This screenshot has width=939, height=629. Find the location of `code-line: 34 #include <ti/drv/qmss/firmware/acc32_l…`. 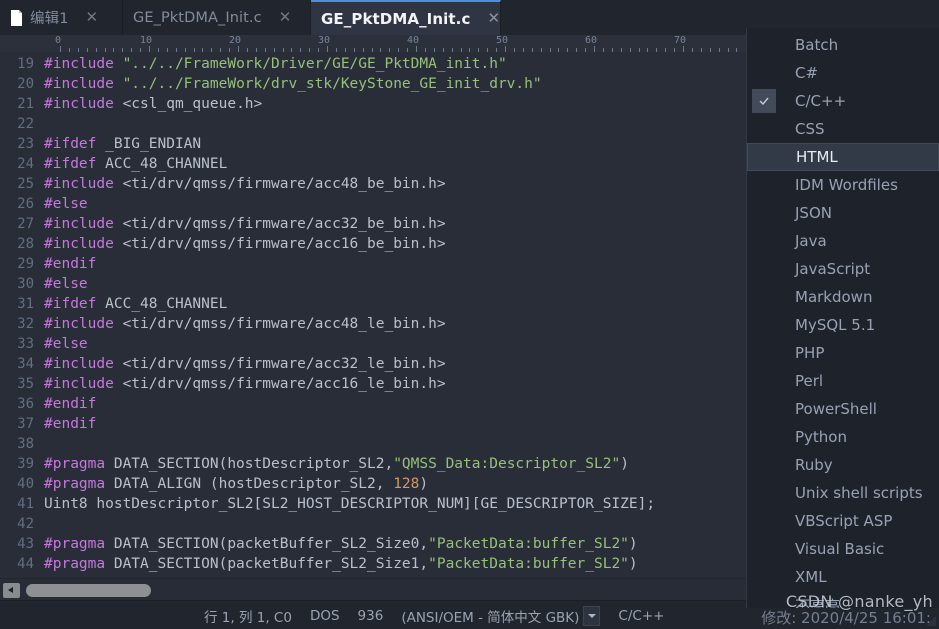

code-line: 34 #include <ti/drv/qmss/firmware/acc32_l… is located at coordinates (373, 364).